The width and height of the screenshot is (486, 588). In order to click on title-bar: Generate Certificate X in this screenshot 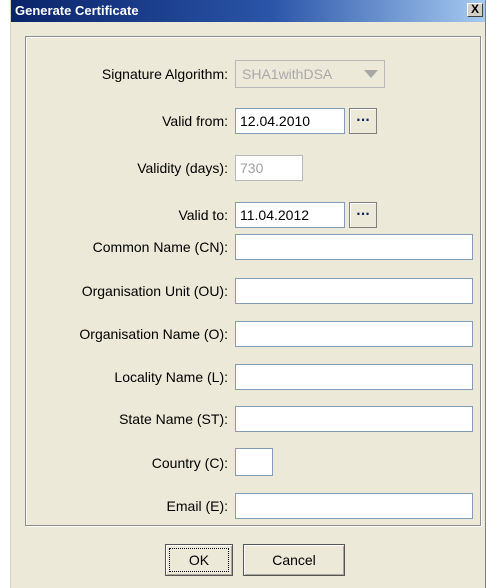, I will do `click(248, 11)`.